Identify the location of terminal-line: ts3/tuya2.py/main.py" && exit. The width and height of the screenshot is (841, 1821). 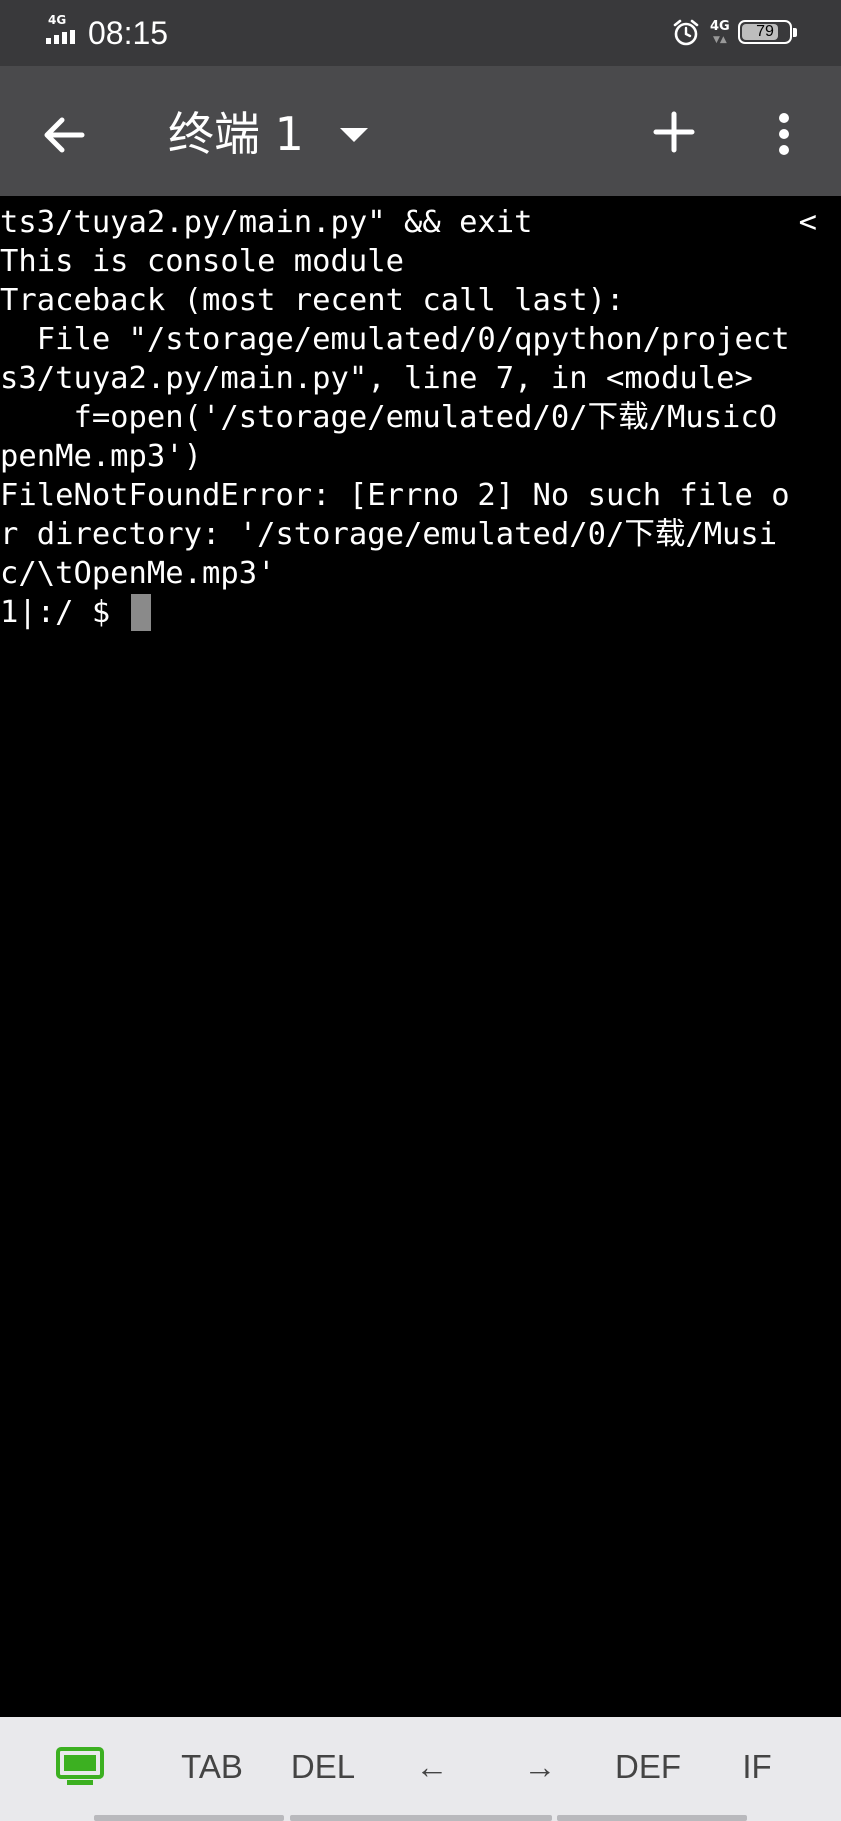
(266, 222).